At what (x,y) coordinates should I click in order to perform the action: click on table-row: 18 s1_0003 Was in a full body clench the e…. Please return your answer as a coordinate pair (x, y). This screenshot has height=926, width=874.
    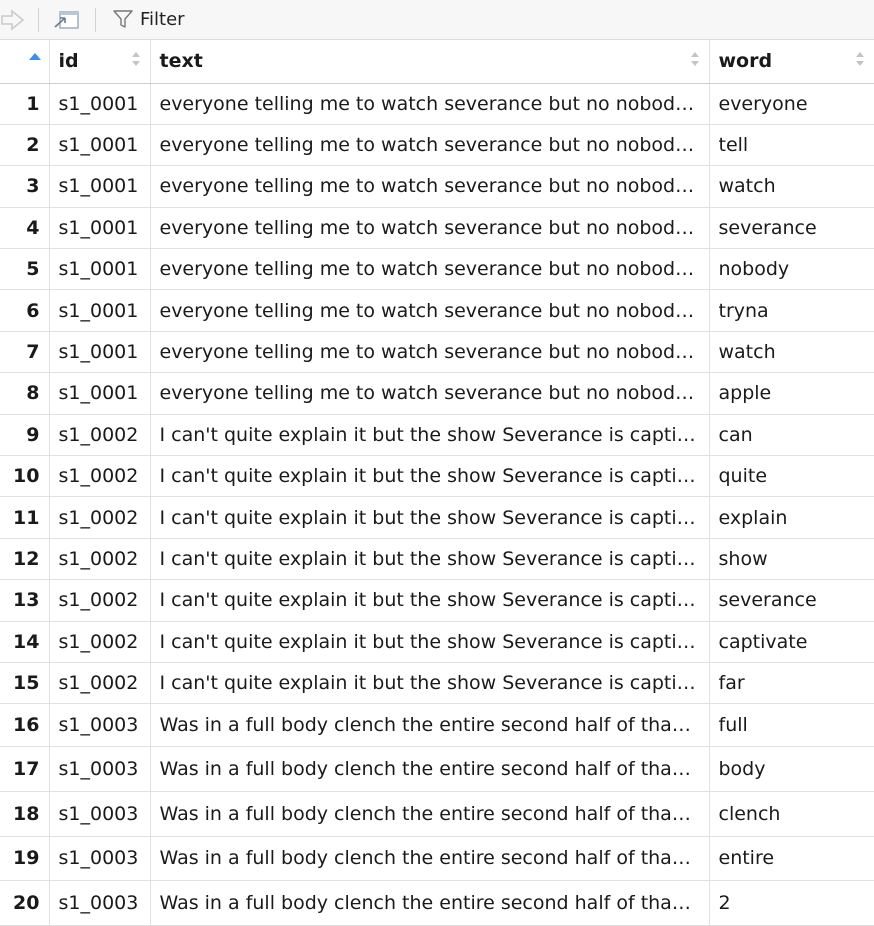
    Looking at the image, I should click on (437, 814).